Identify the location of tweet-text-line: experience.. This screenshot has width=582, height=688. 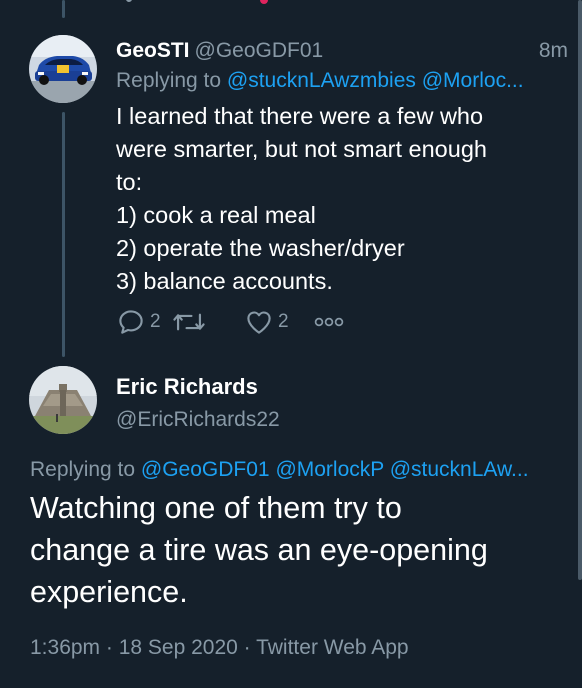
(109, 592).